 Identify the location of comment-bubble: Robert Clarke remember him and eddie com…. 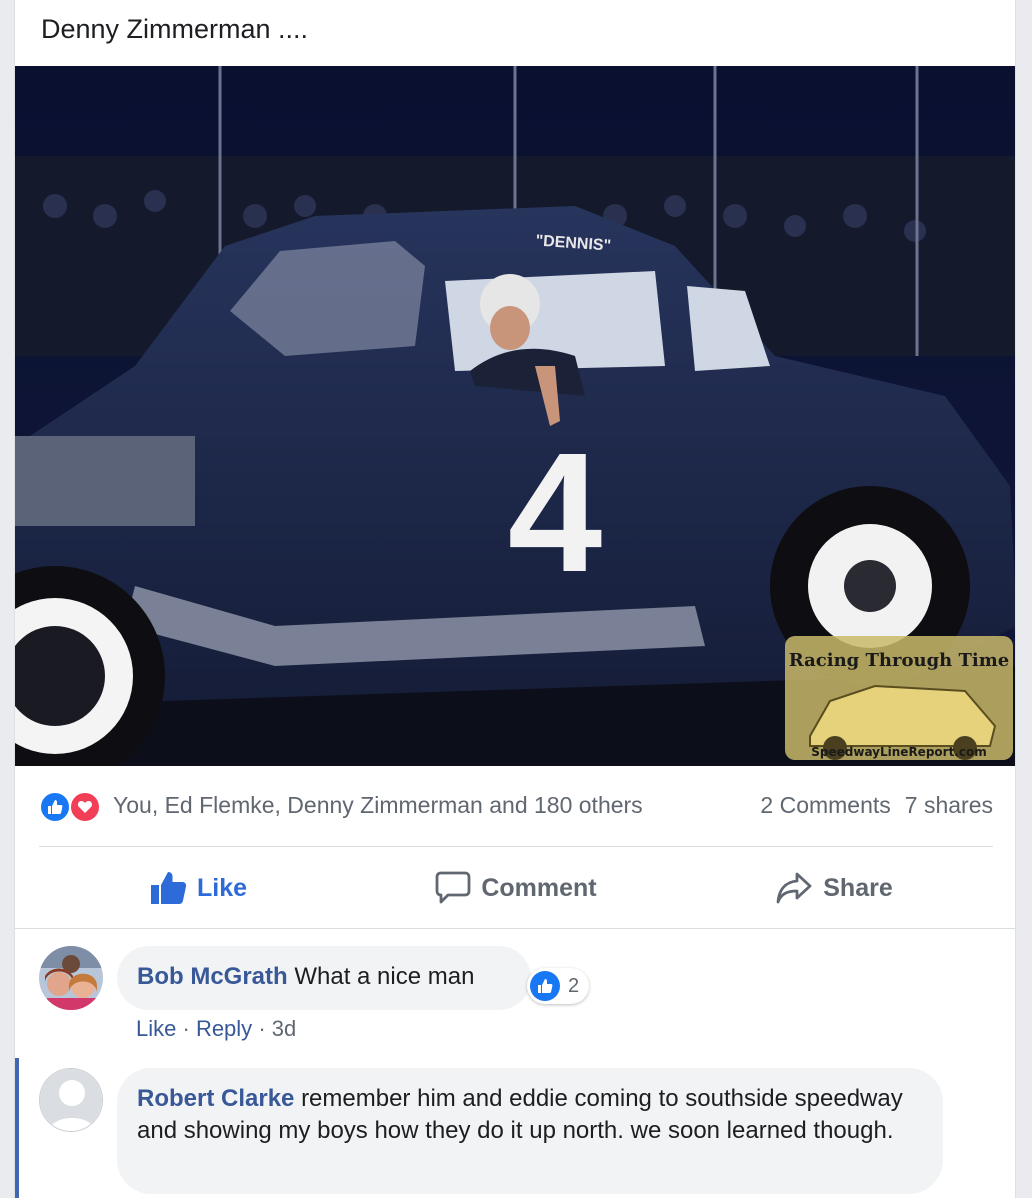
(530, 1131).